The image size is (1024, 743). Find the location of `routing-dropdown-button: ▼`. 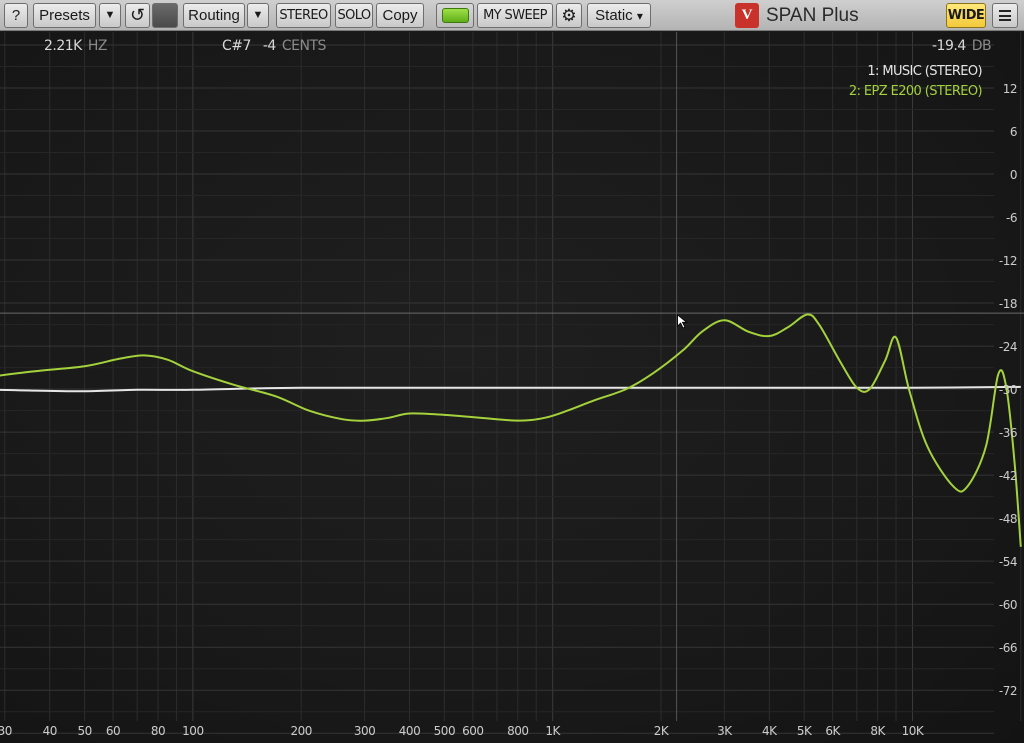

routing-dropdown-button: ▼ is located at coordinates (258, 15).